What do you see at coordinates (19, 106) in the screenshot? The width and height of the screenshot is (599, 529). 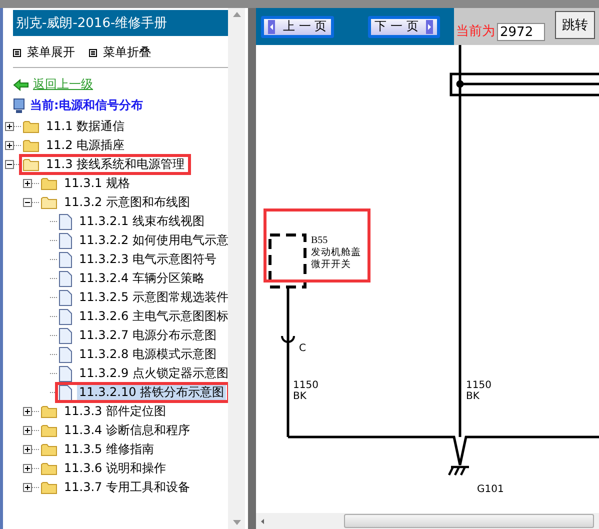 I see `computer-icon` at bounding box center [19, 106].